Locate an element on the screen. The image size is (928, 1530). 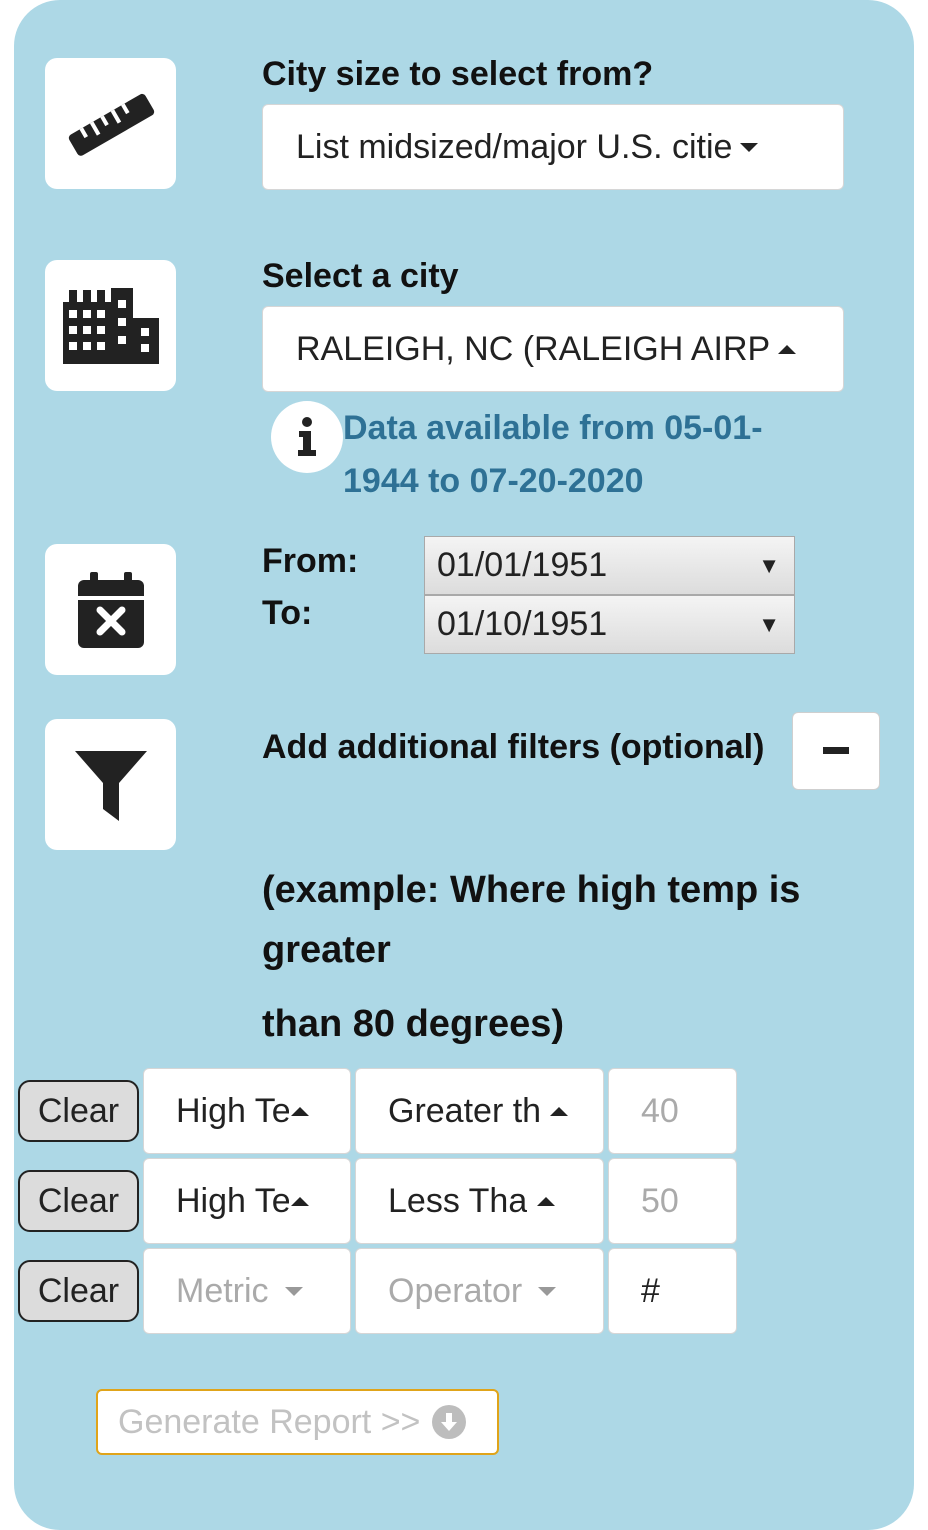
operator-select-value: Less Tha is located at coordinates (458, 1200).